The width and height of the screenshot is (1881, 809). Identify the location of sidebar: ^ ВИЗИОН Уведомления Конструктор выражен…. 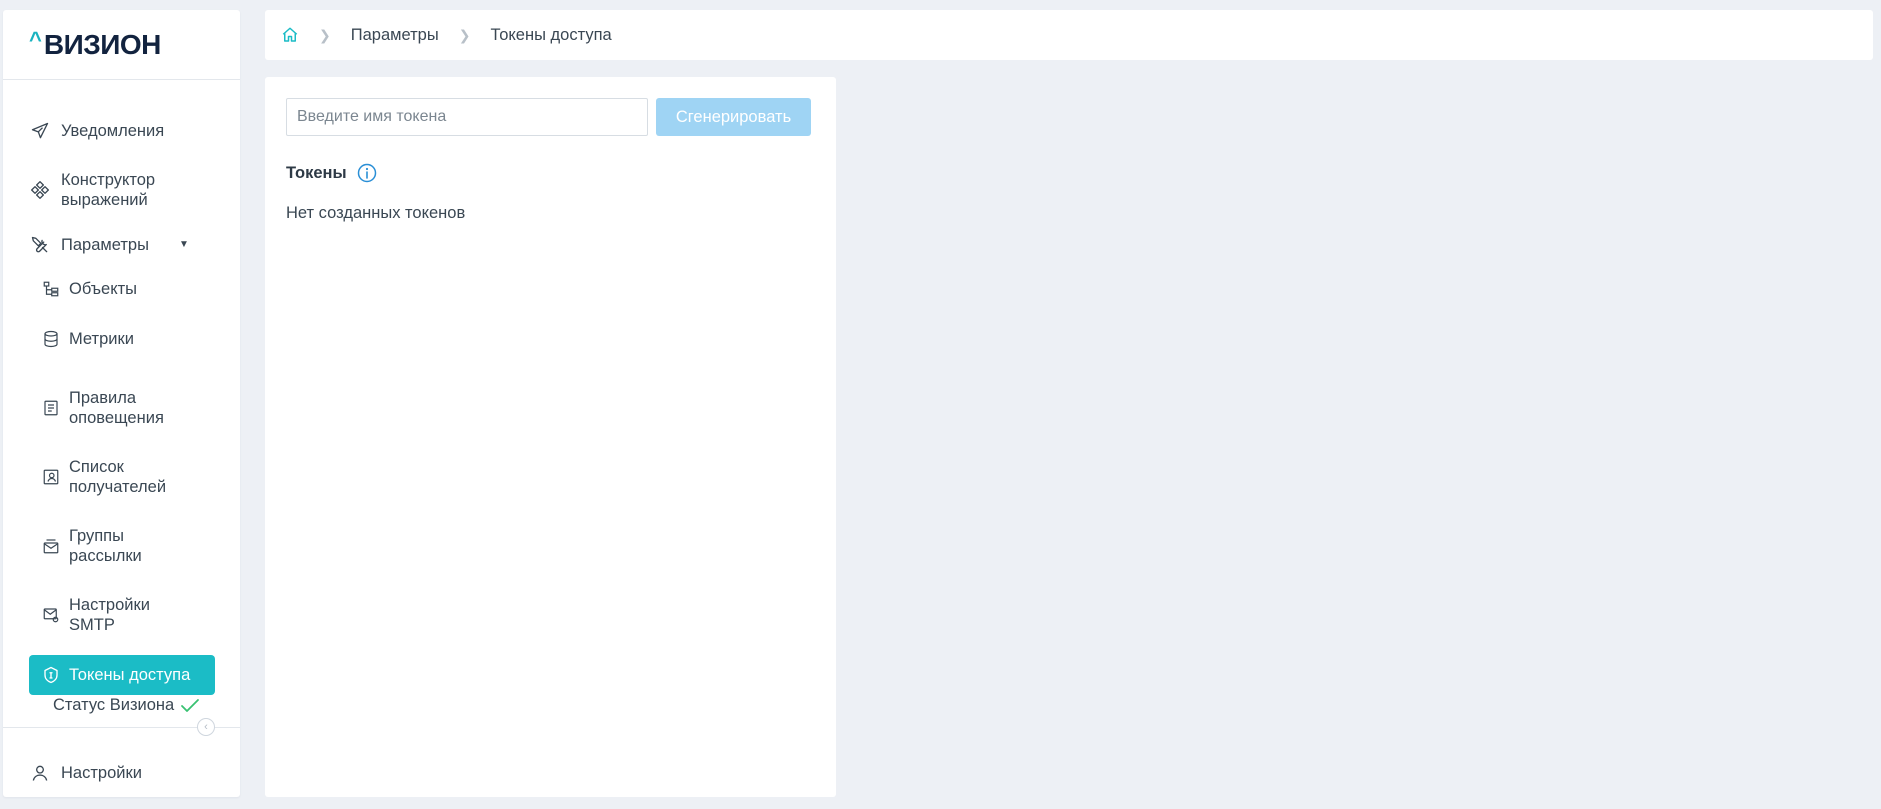
(121, 403).